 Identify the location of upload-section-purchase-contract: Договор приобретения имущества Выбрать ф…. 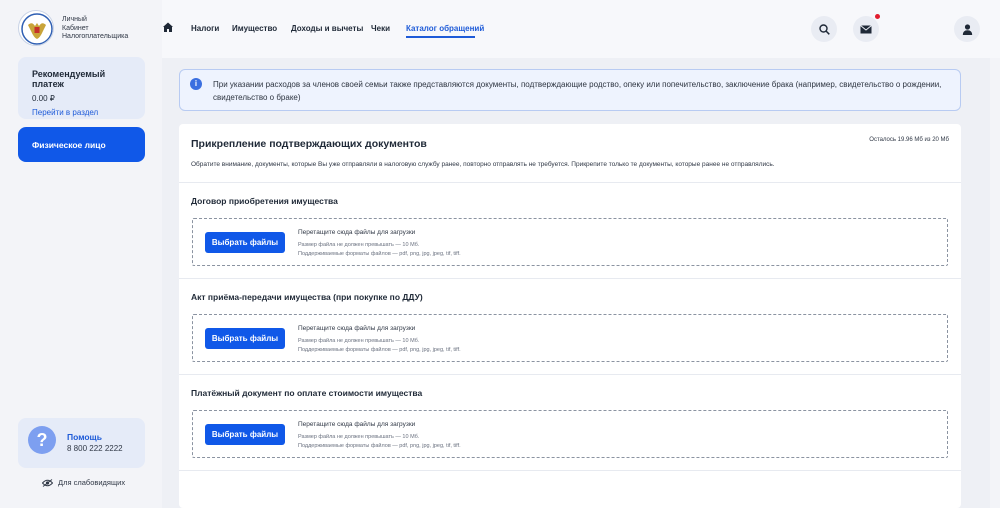
(570, 230).